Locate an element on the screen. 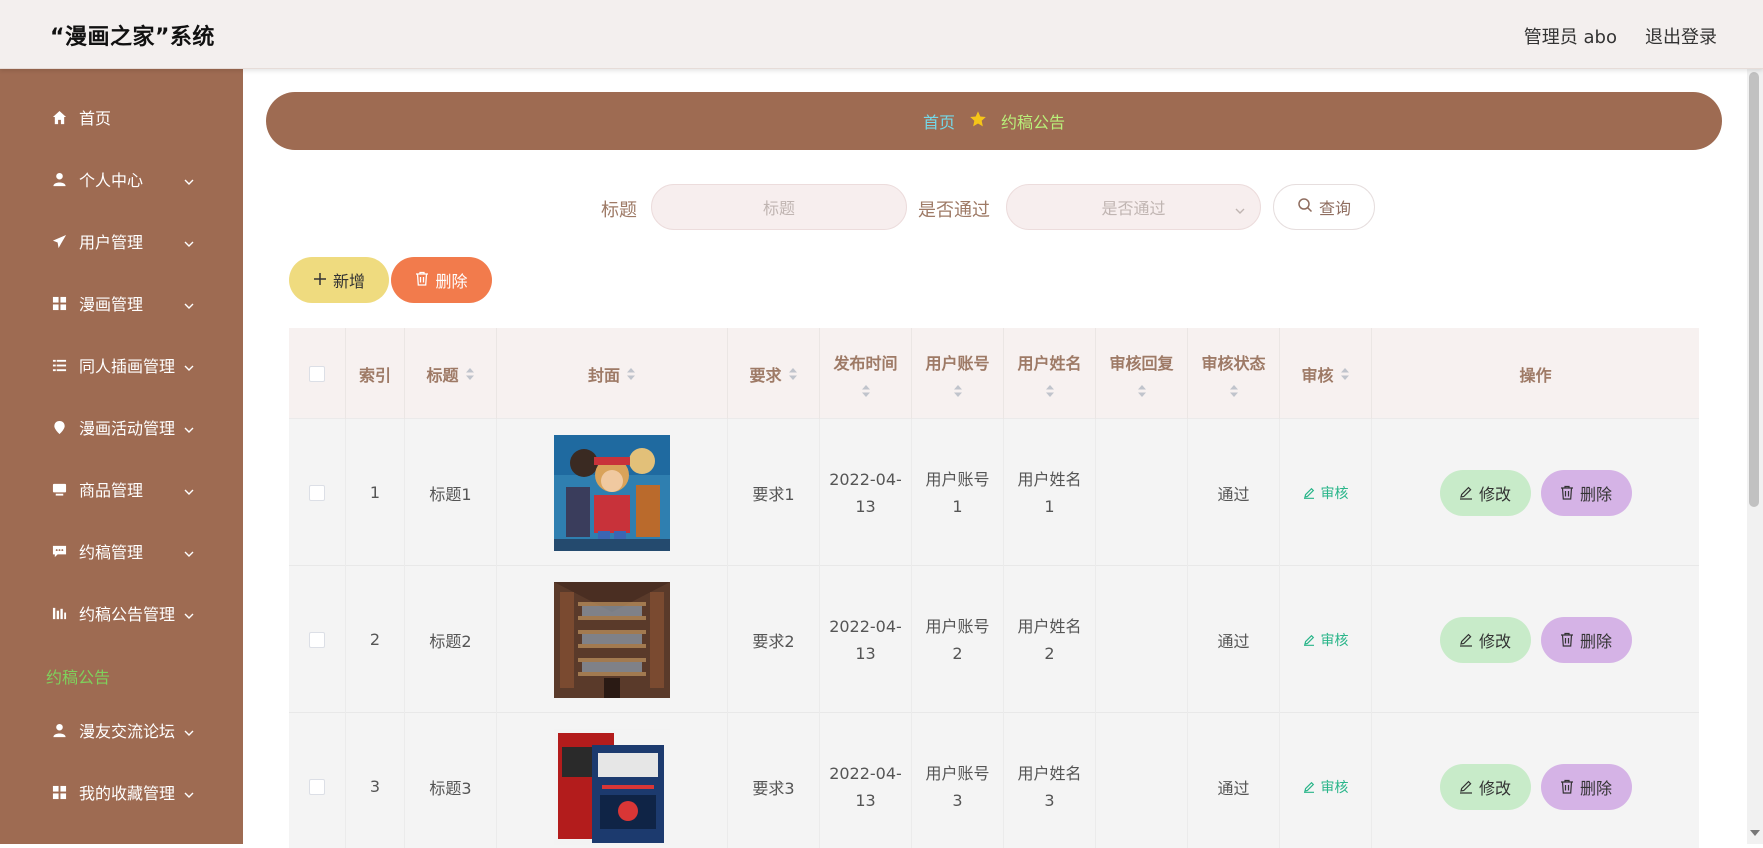  sidebar-item-product-management: 商品管理 is located at coordinates (121, 489).